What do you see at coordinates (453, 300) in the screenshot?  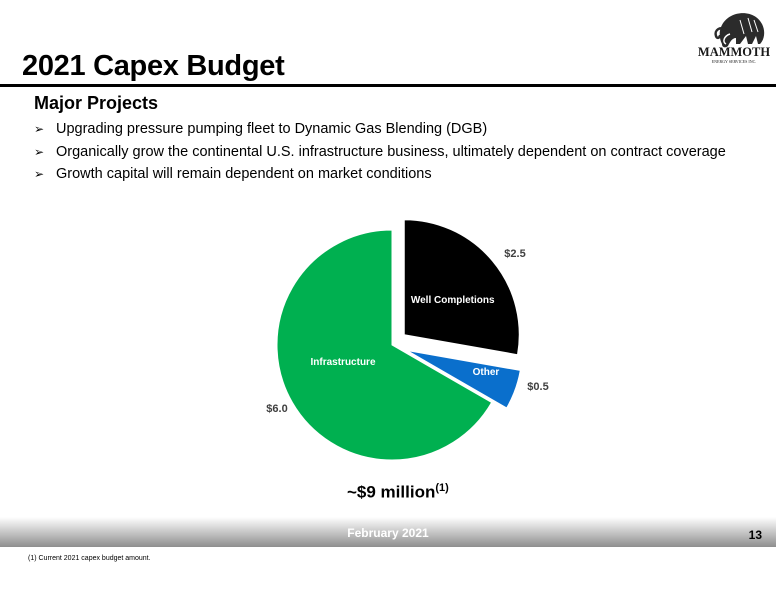 I see `slice-label: Well Completions` at bounding box center [453, 300].